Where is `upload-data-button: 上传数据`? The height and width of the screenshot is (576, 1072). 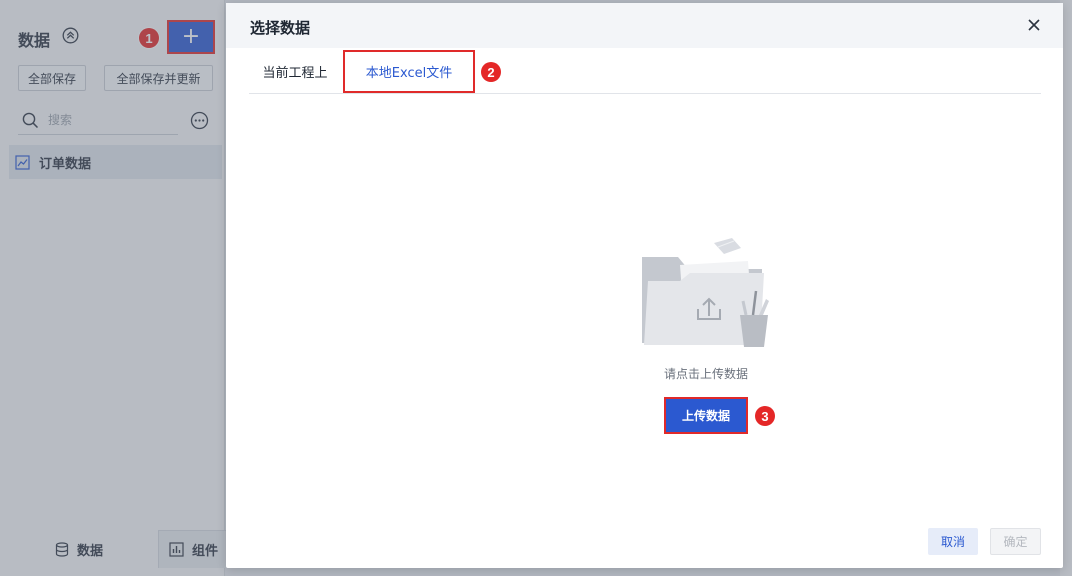
upload-data-button: 上传数据 is located at coordinates (706, 415).